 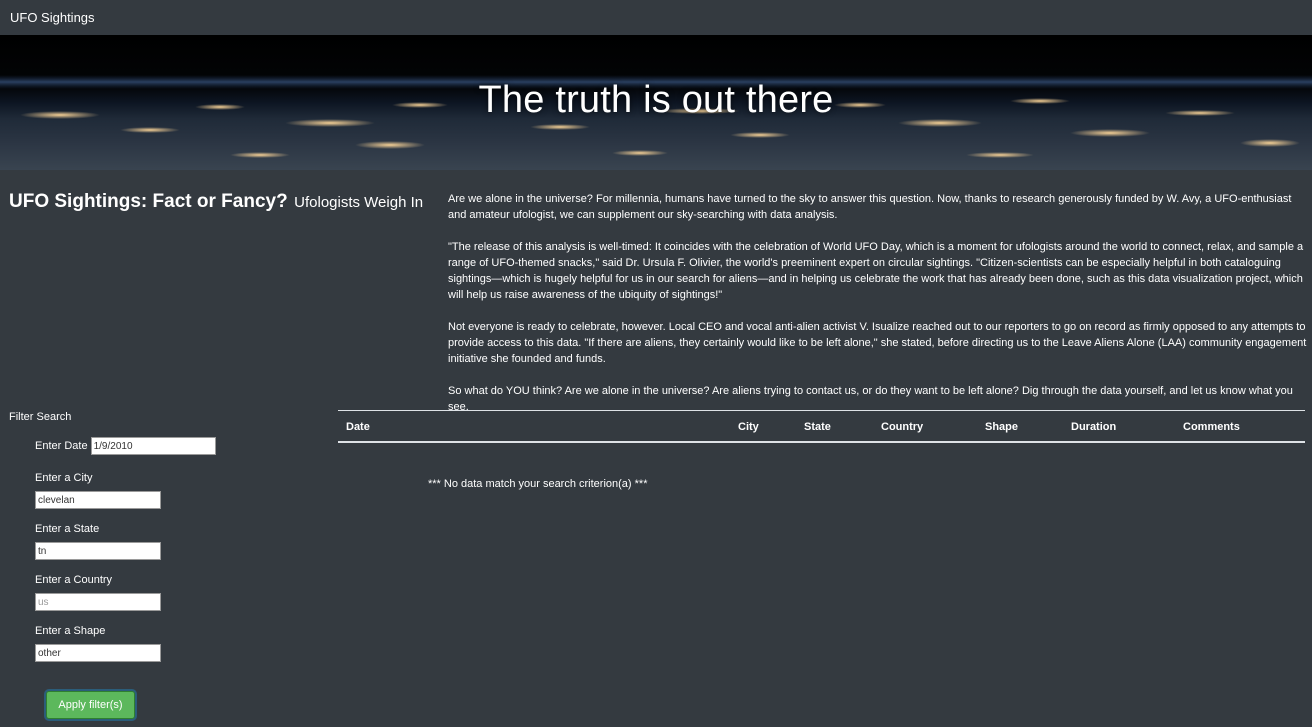 I want to click on navbar: UFO Sightings, so click(x=656, y=17).